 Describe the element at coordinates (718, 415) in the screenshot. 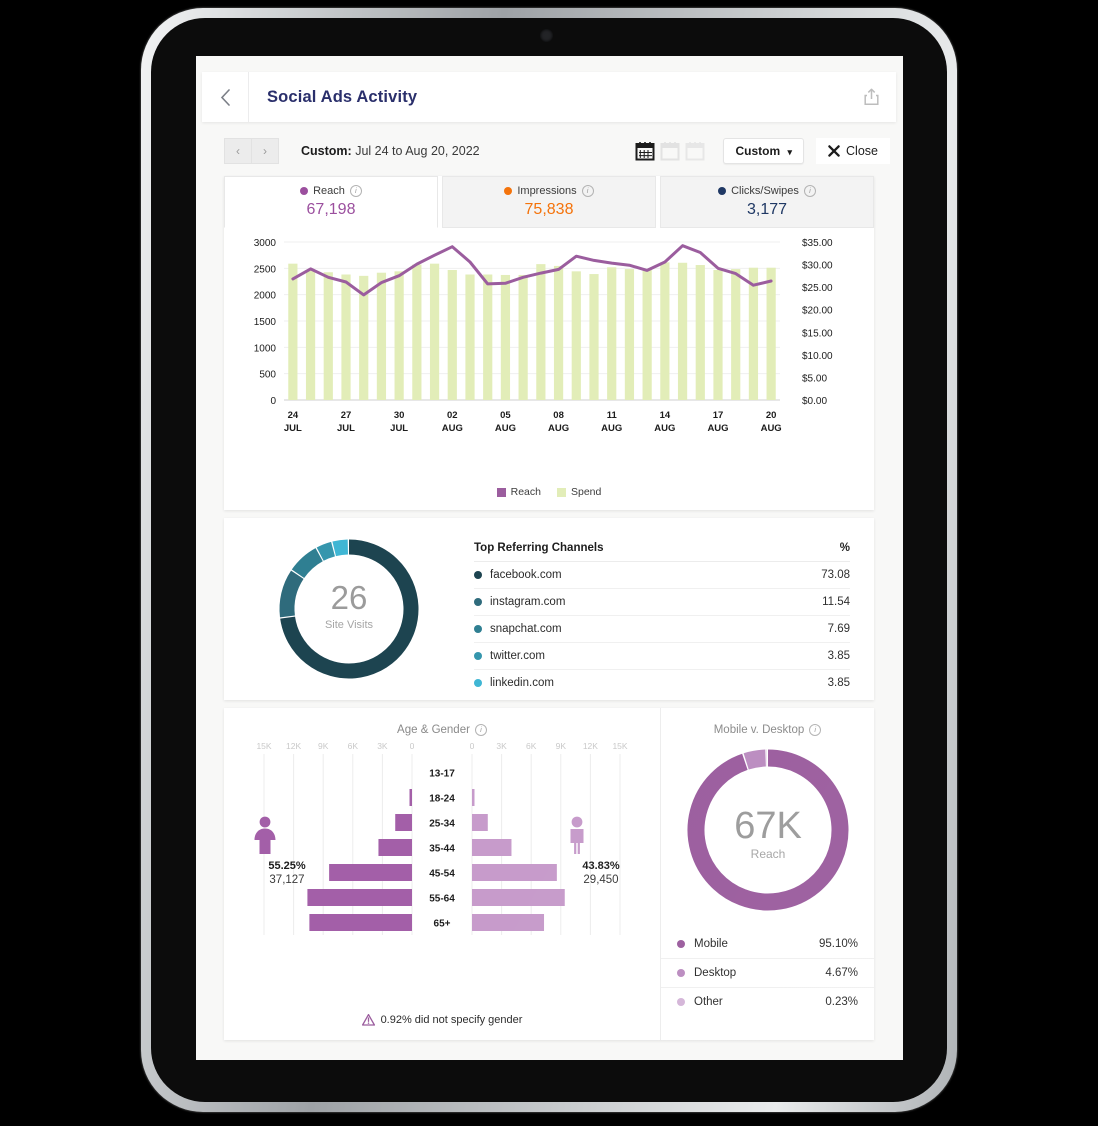

I see `x-axis-day: 17` at that location.